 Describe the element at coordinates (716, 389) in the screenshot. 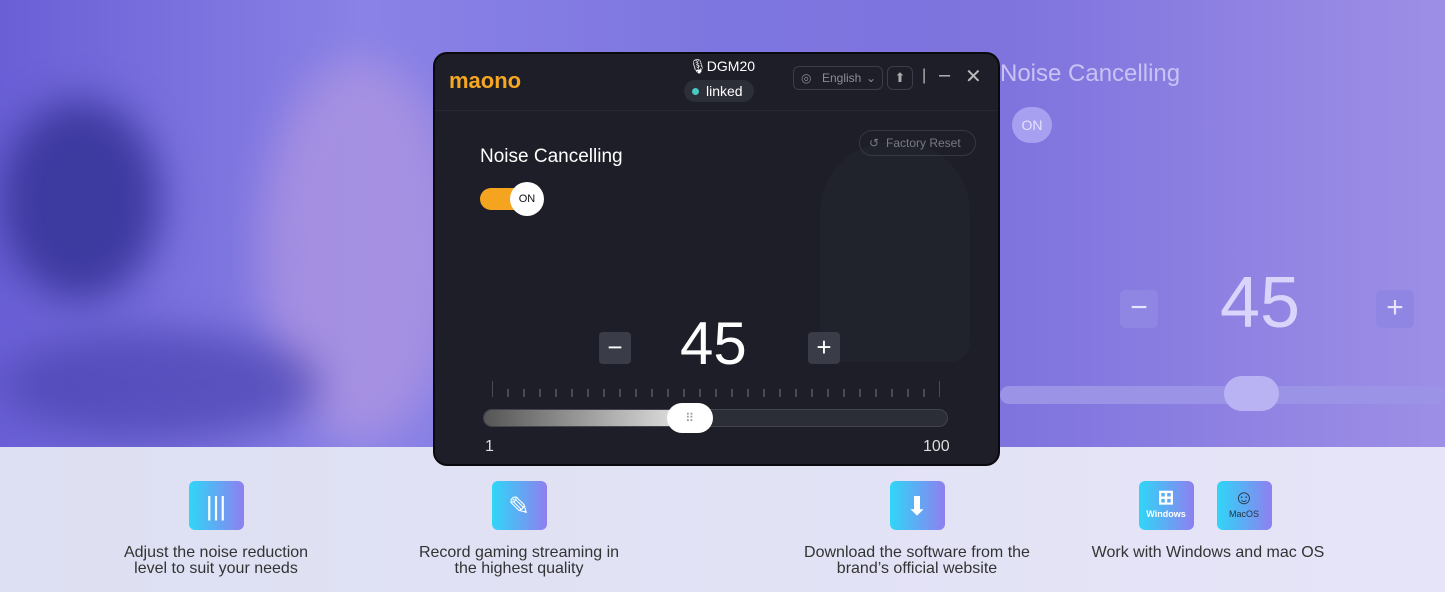

I see `slider-ticks` at that location.